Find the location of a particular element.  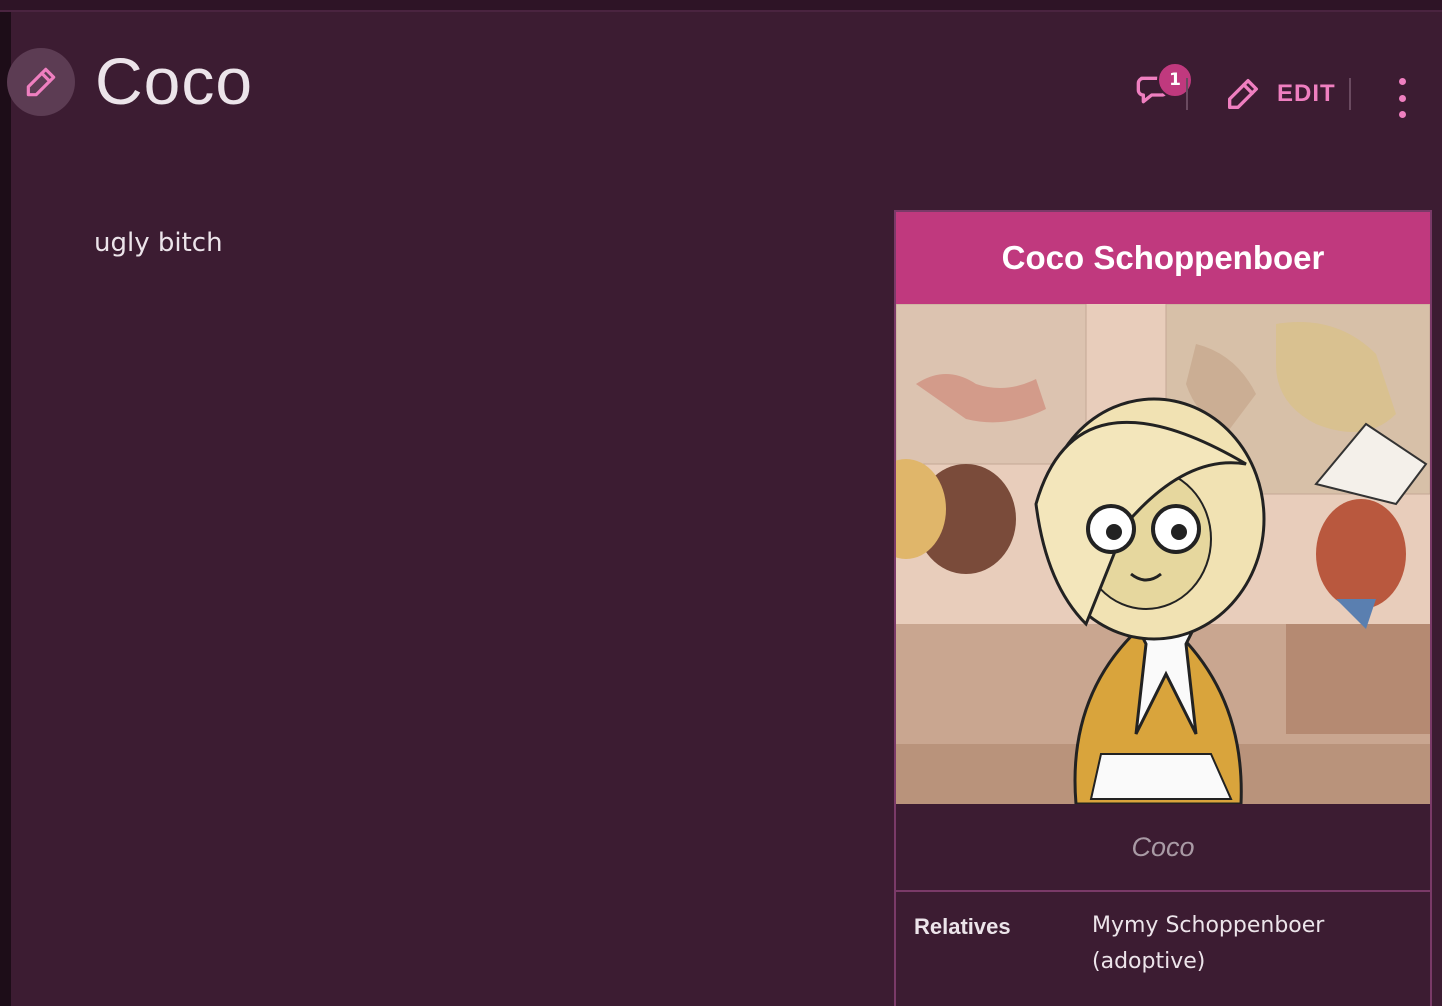

floating-edit-button is located at coordinates (41, 82).